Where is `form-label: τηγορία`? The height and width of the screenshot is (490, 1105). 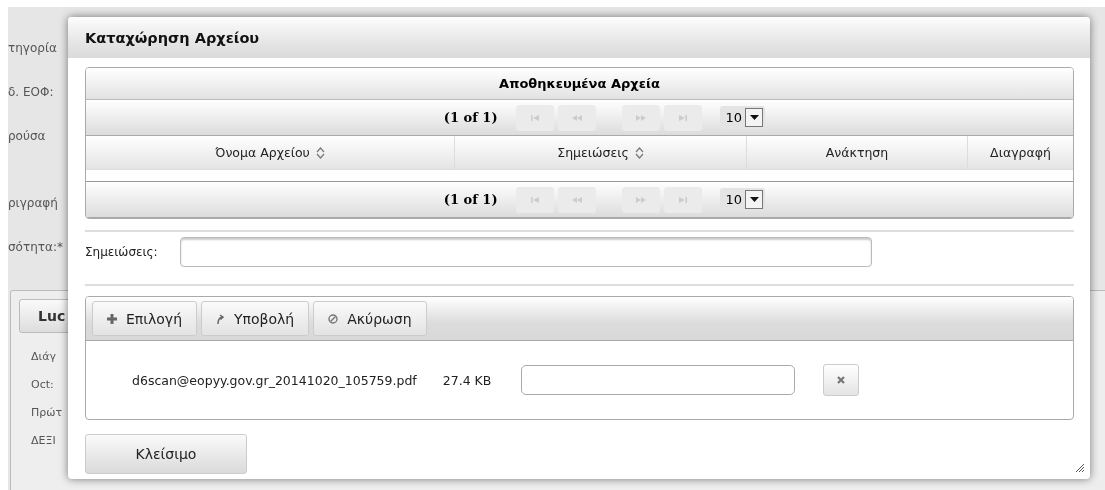
form-label: τηγορία is located at coordinates (33, 48).